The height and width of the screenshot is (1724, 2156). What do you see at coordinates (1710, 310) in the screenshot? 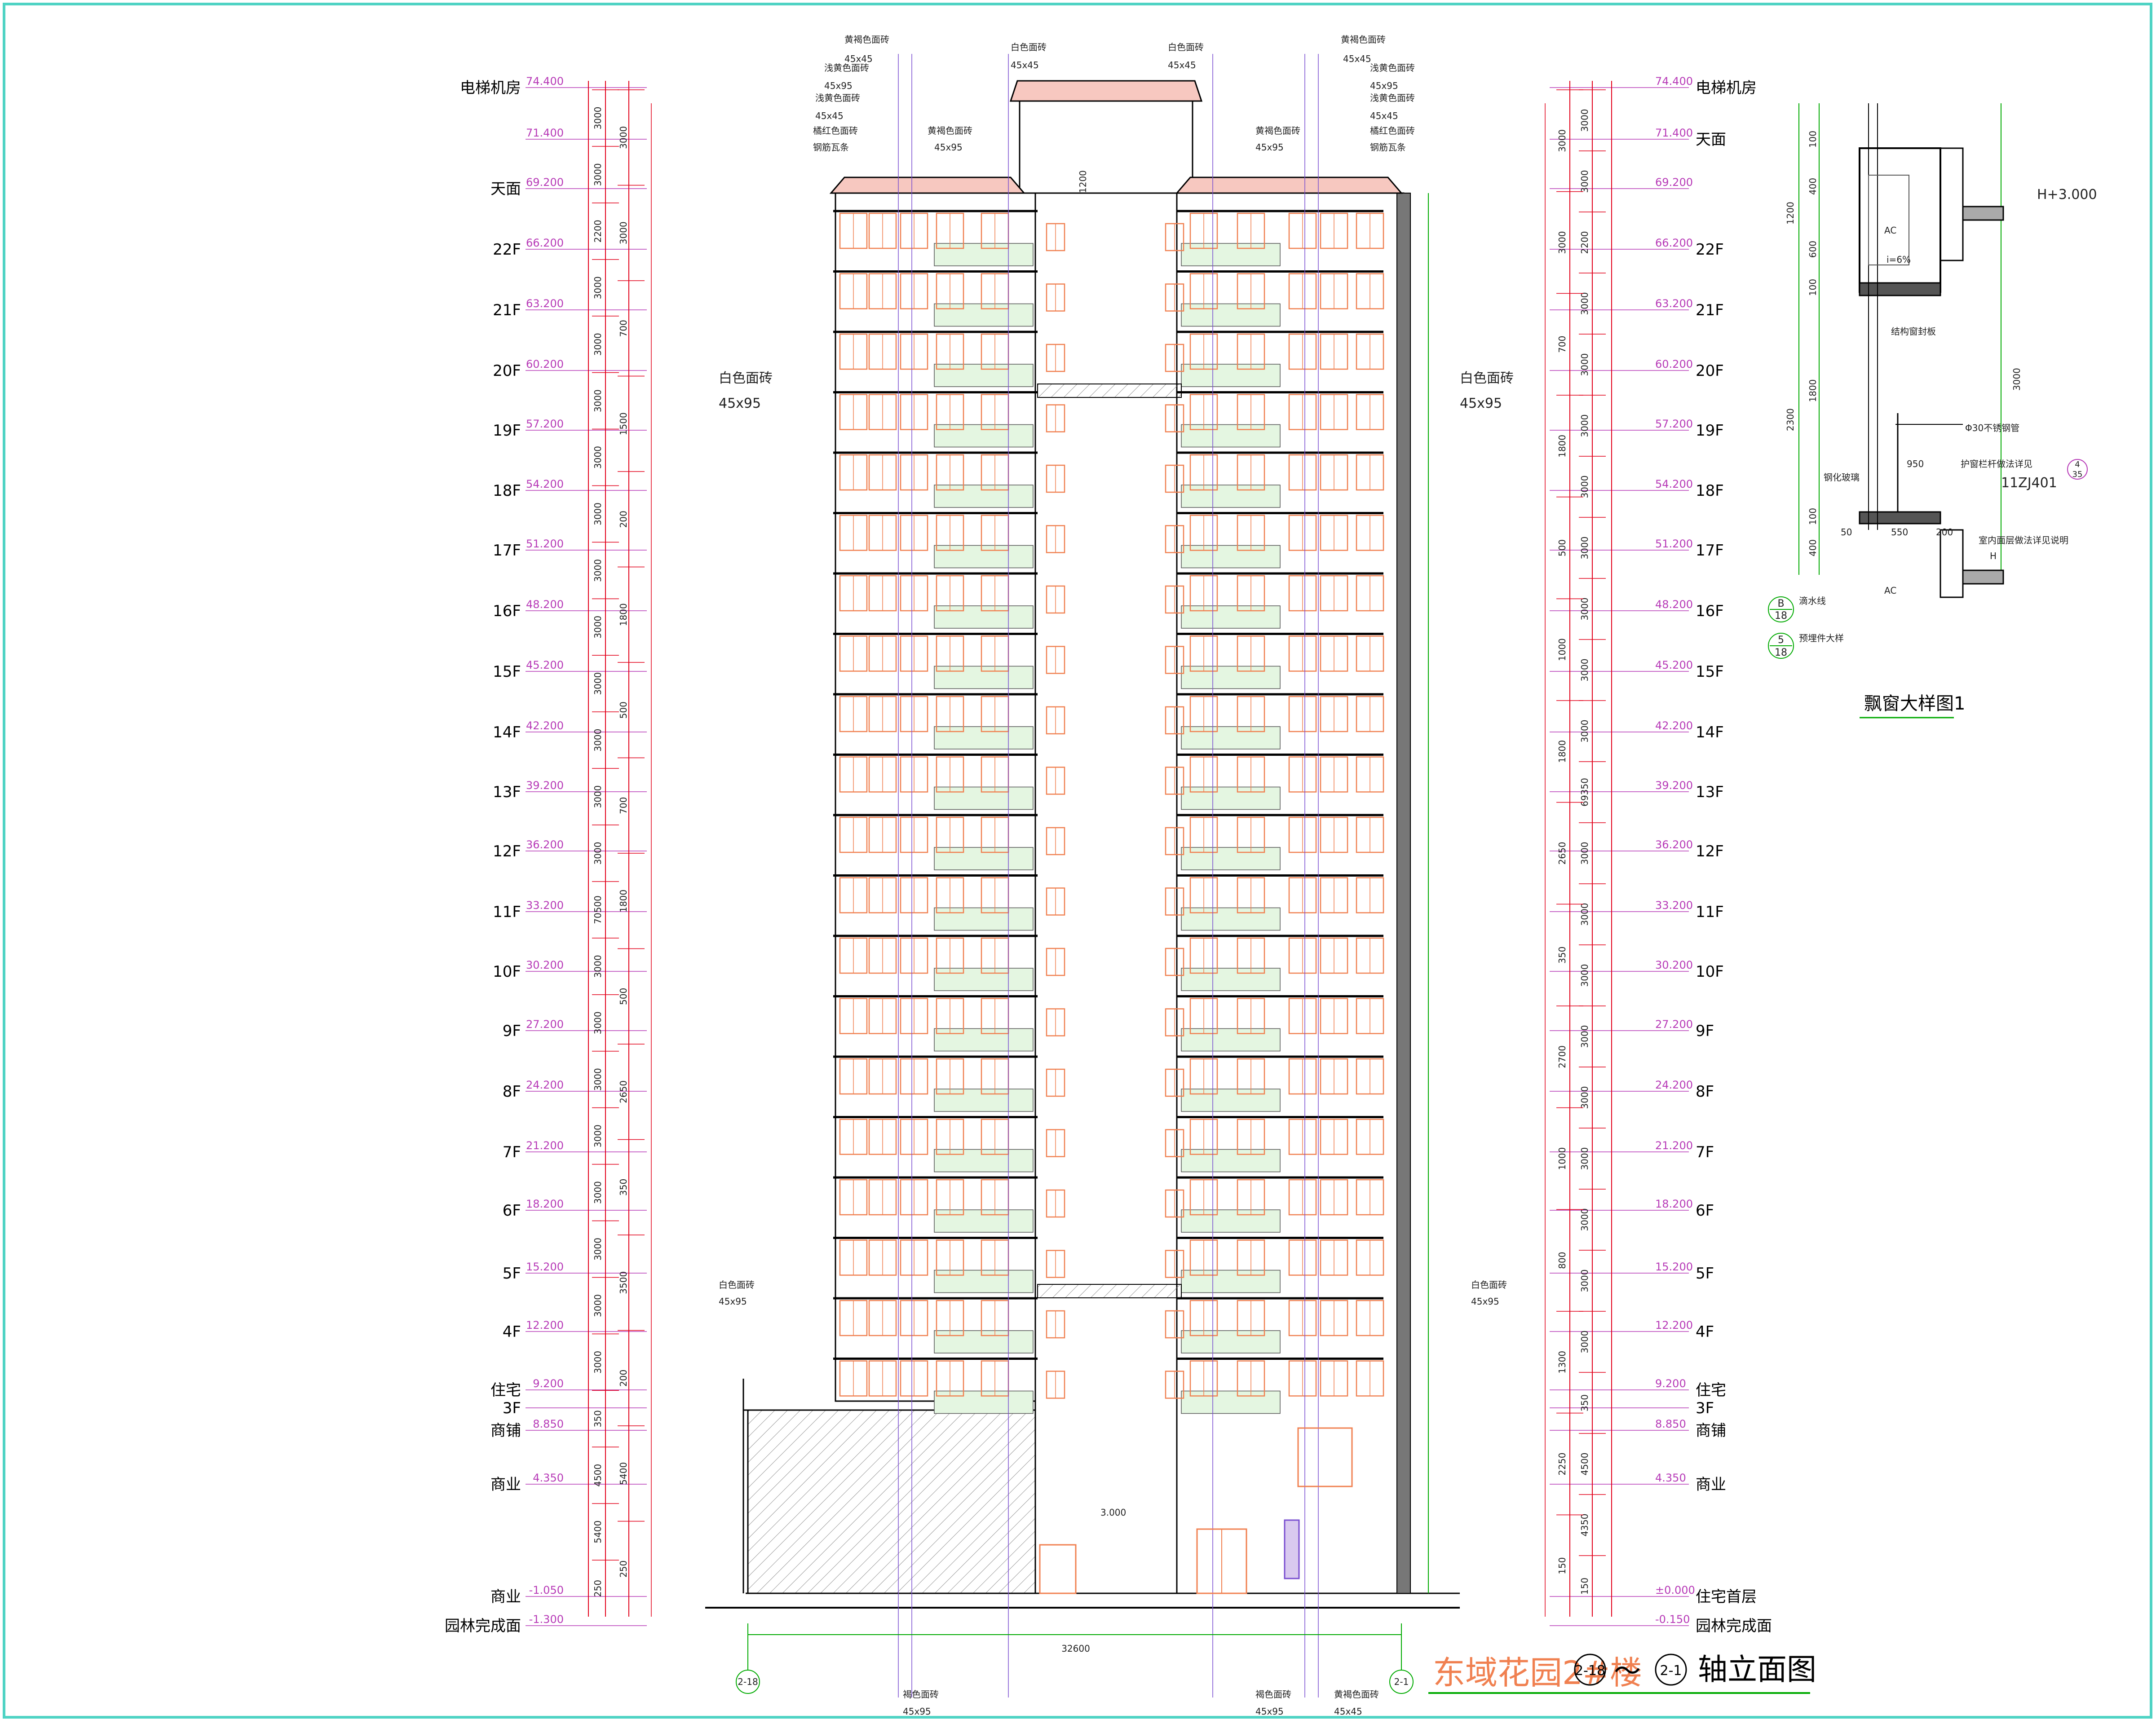
I see `level-name-right: 21F` at bounding box center [1710, 310].